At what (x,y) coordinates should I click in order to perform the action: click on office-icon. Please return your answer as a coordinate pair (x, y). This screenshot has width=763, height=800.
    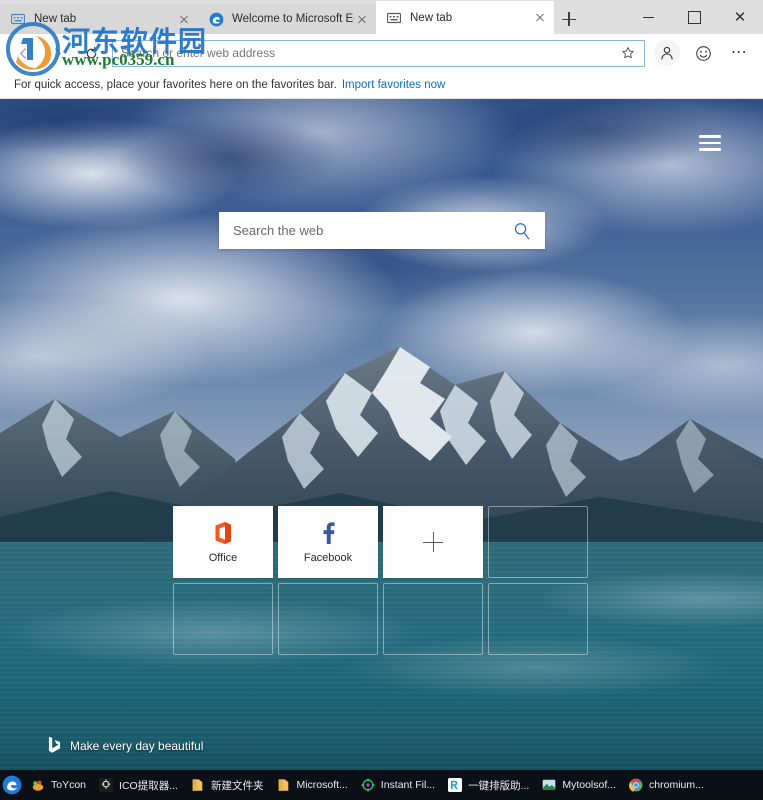
    Looking at the image, I should click on (223, 533).